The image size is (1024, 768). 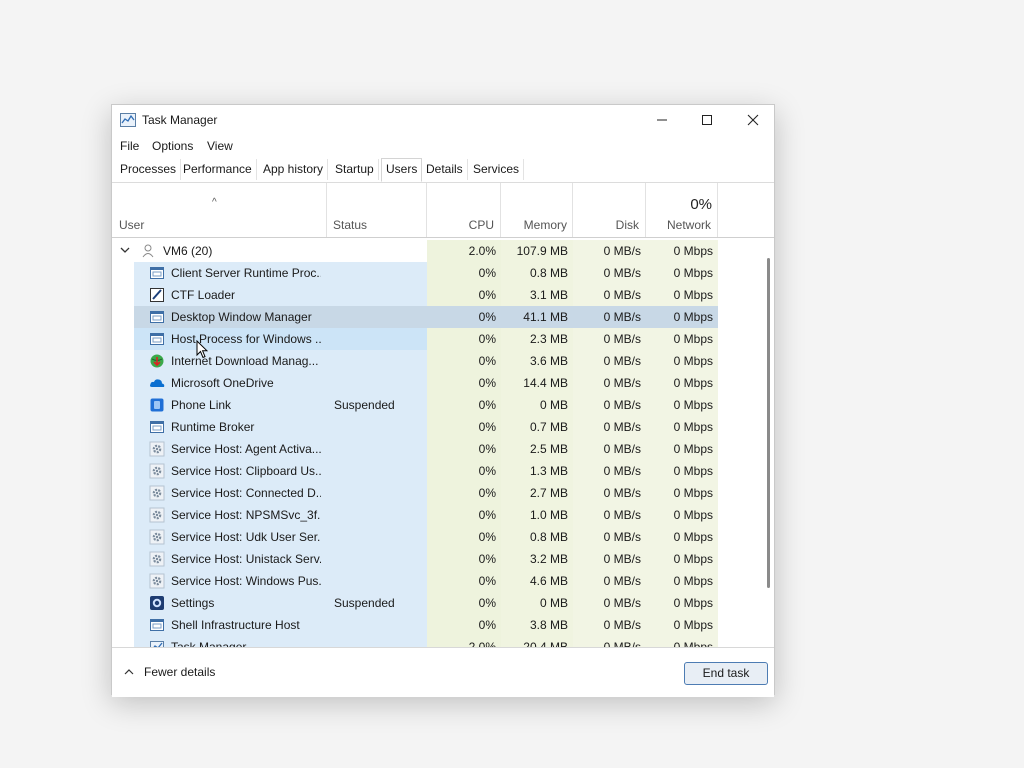 I want to click on process-row: Task Manager 2.0% 20.4 MB 0 MB/s 0 Mbps, so click(x=437, y=641).